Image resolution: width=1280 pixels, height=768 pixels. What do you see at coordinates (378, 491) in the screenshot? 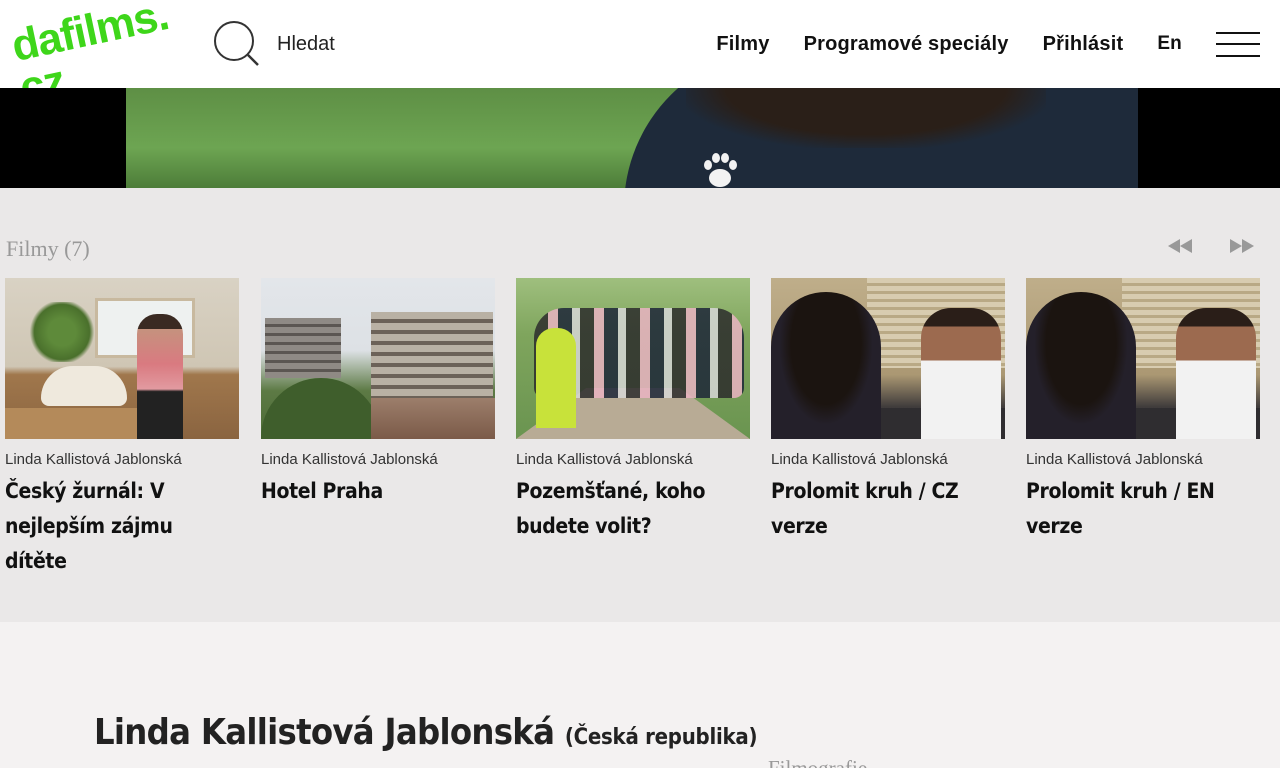
I see `film-title: Hotel Praha` at bounding box center [378, 491].